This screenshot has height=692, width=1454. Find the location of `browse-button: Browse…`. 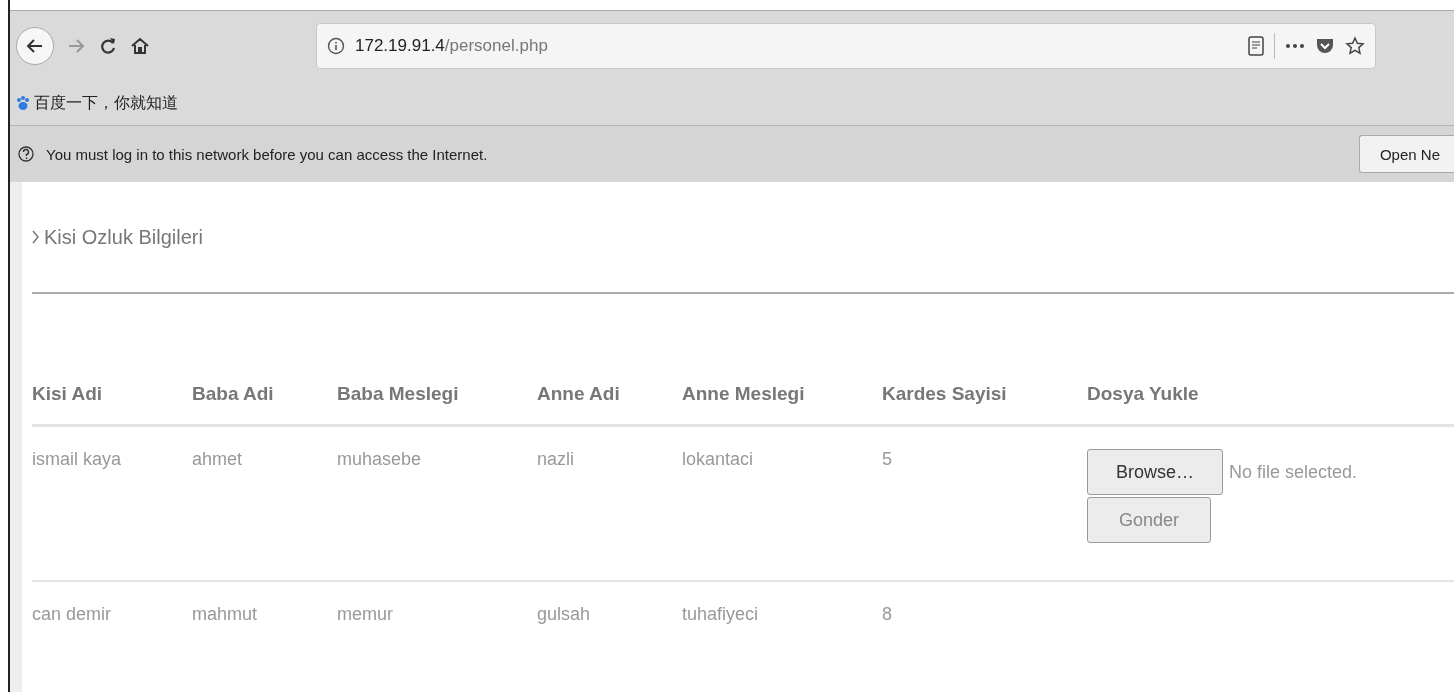

browse-button: Browse… is located at coordinates (1155, 472).